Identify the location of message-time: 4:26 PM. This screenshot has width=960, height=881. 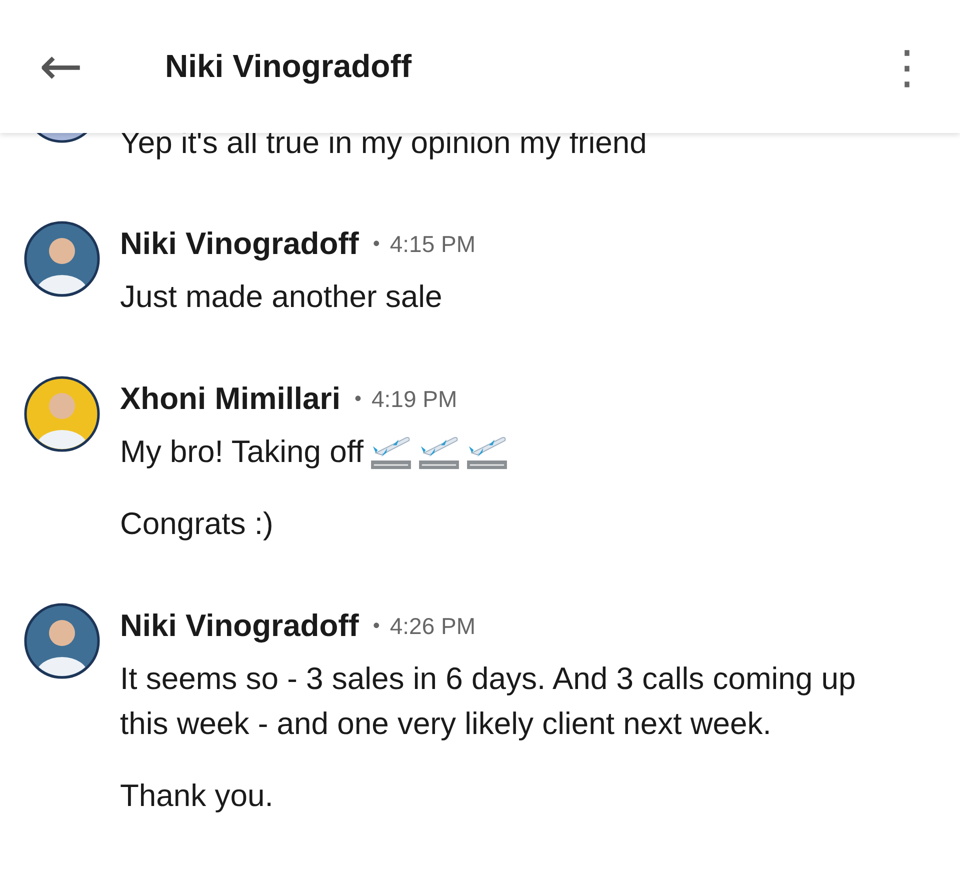
(433, 626).